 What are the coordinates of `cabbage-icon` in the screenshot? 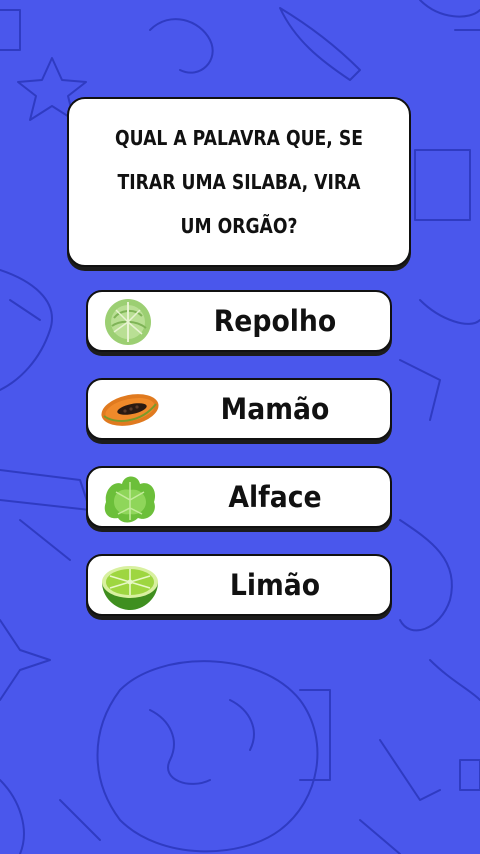 It's located at (128, 322).